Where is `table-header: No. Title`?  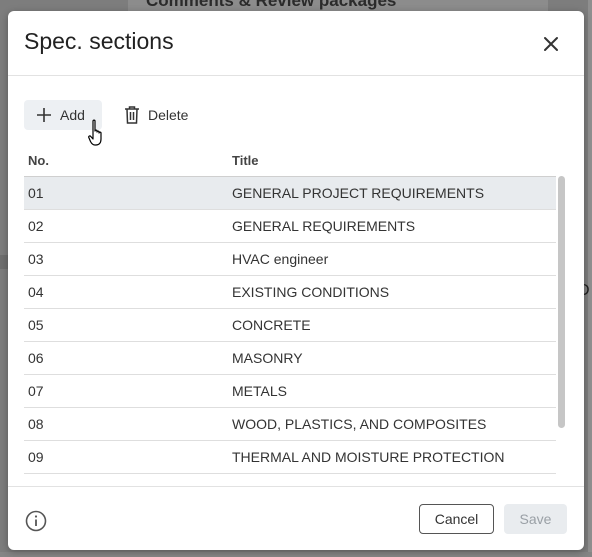
table-header: No. Title is located at coordinates (290, 162).